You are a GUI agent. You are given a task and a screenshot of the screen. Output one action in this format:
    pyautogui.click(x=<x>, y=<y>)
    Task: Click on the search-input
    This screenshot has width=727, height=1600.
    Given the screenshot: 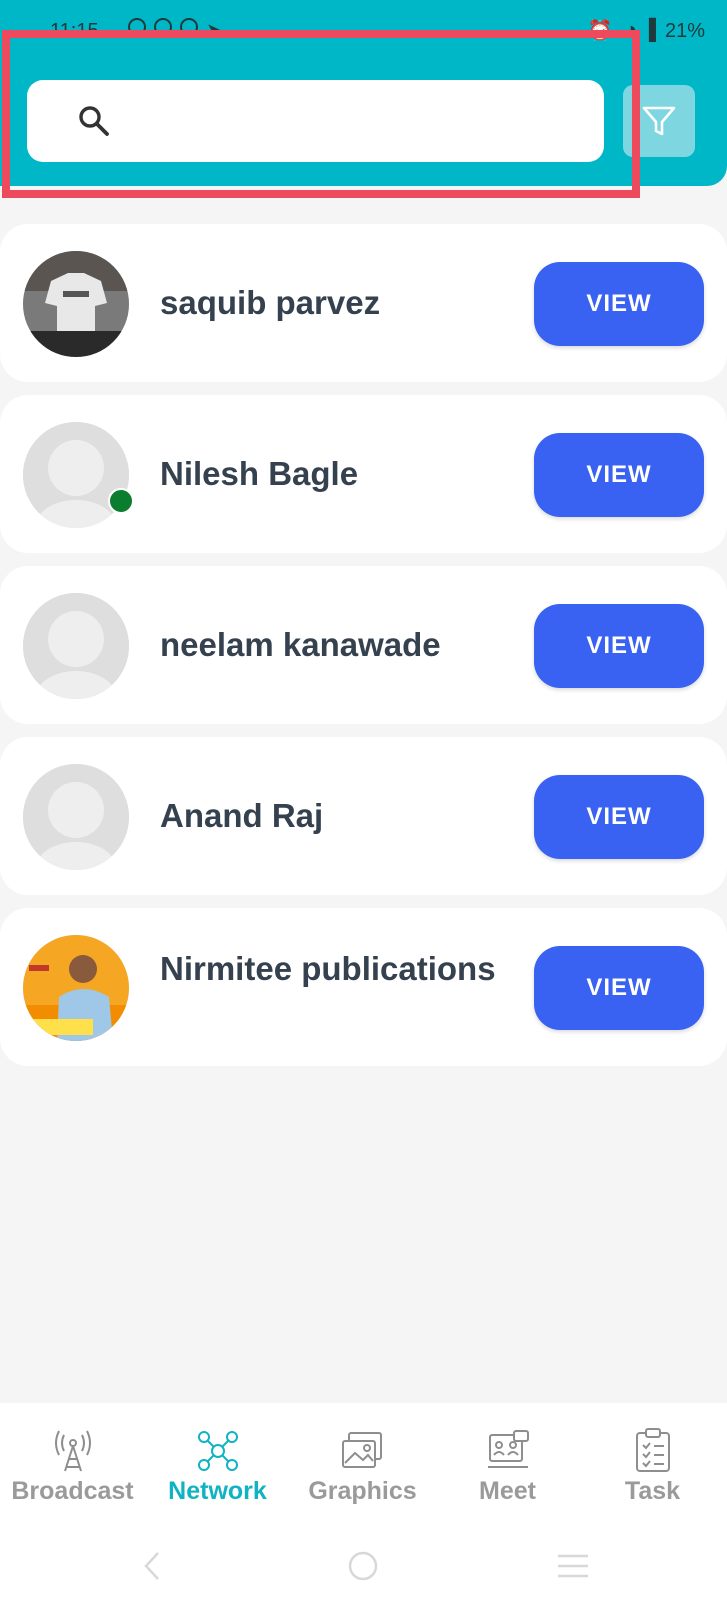 What is the action you would take?
    pyautogui.click(x=357, y=121)
    